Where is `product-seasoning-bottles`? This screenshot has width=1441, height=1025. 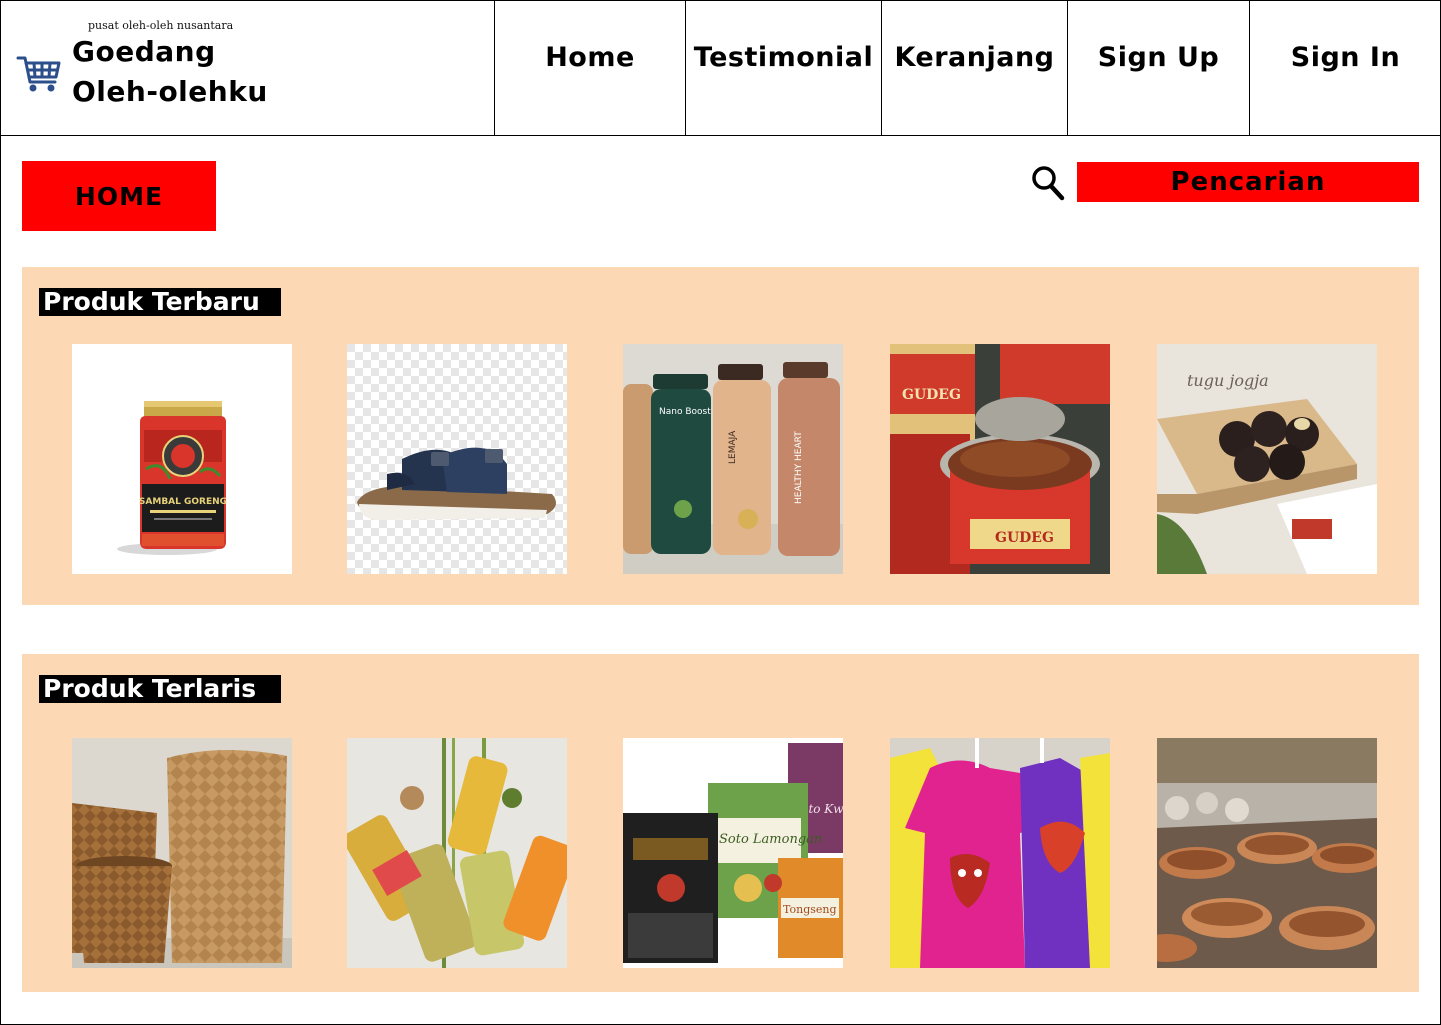 product-seasoning-bottles is located at coordinates (457, 853).